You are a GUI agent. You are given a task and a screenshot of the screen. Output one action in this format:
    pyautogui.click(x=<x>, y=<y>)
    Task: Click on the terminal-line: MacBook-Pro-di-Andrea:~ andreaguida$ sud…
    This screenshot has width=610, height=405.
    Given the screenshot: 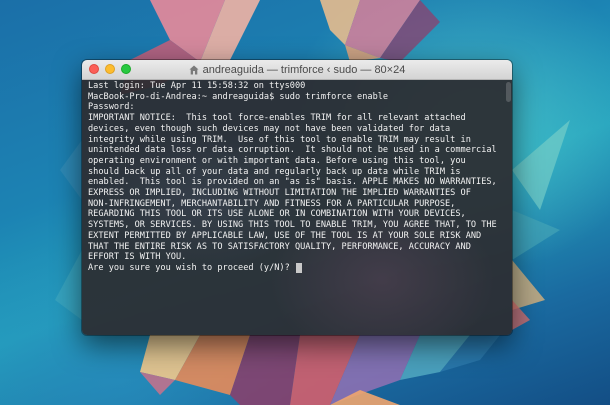 What is the action you would take?
    pyautogui.click(x=238, y=96)
    